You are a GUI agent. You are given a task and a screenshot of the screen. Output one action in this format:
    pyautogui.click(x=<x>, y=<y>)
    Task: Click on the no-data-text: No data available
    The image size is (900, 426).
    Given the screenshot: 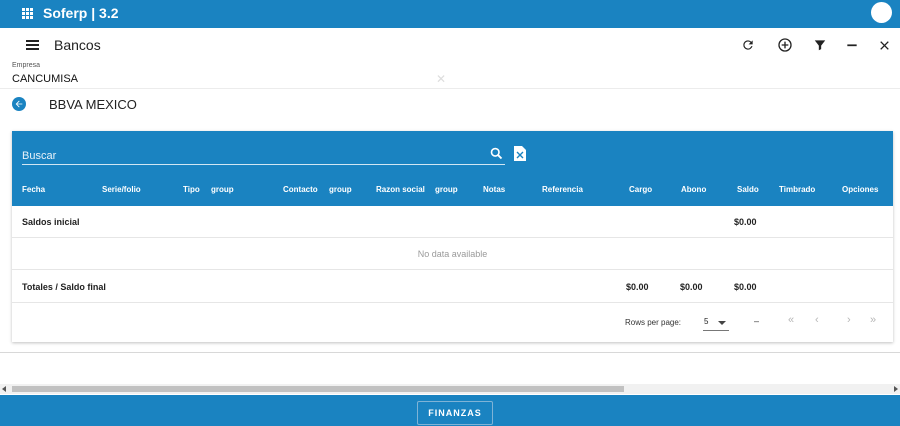 What is the action you would take?
    pyautogui.click(x=452, y=254)
    